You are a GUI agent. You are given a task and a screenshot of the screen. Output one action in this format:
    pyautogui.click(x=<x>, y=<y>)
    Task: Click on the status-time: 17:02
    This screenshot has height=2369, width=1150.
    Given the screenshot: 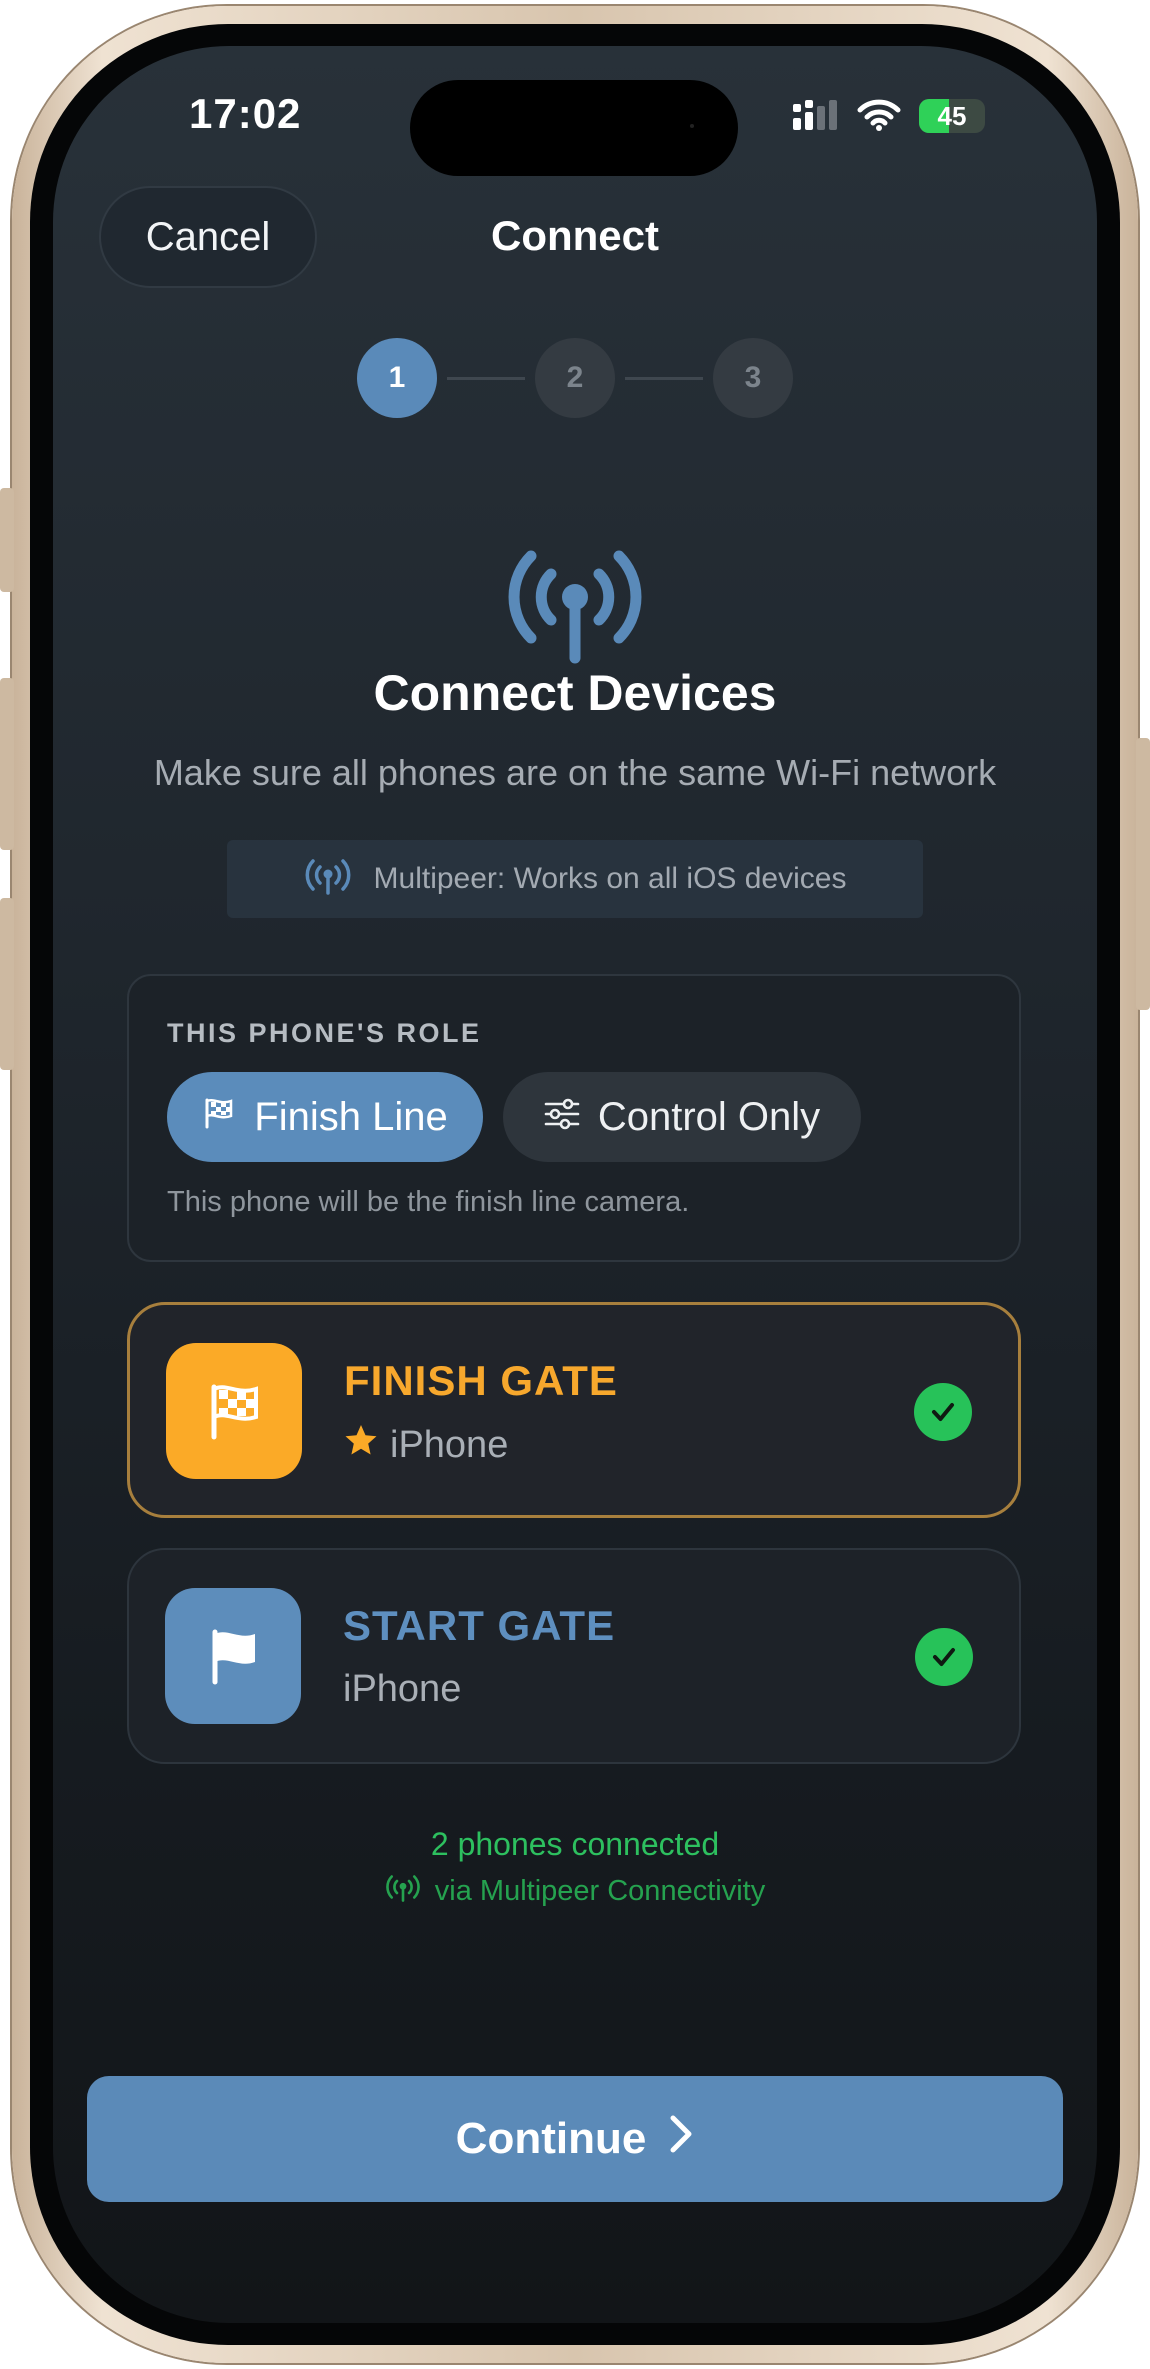 What is the action you would take?
    pyautogui.click(x=245, y=113)
    